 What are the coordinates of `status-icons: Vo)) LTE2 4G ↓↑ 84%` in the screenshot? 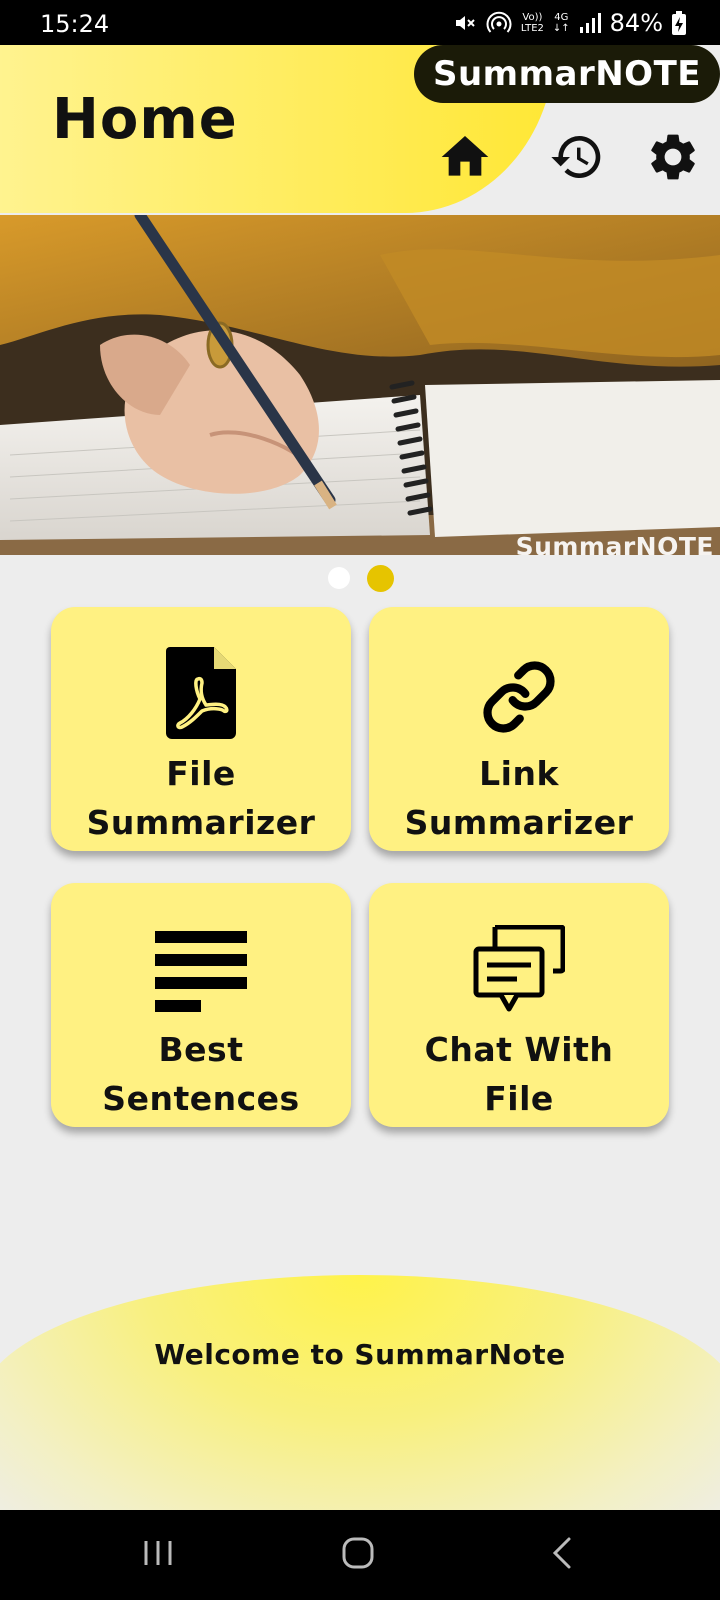 It's located at (569, 23).